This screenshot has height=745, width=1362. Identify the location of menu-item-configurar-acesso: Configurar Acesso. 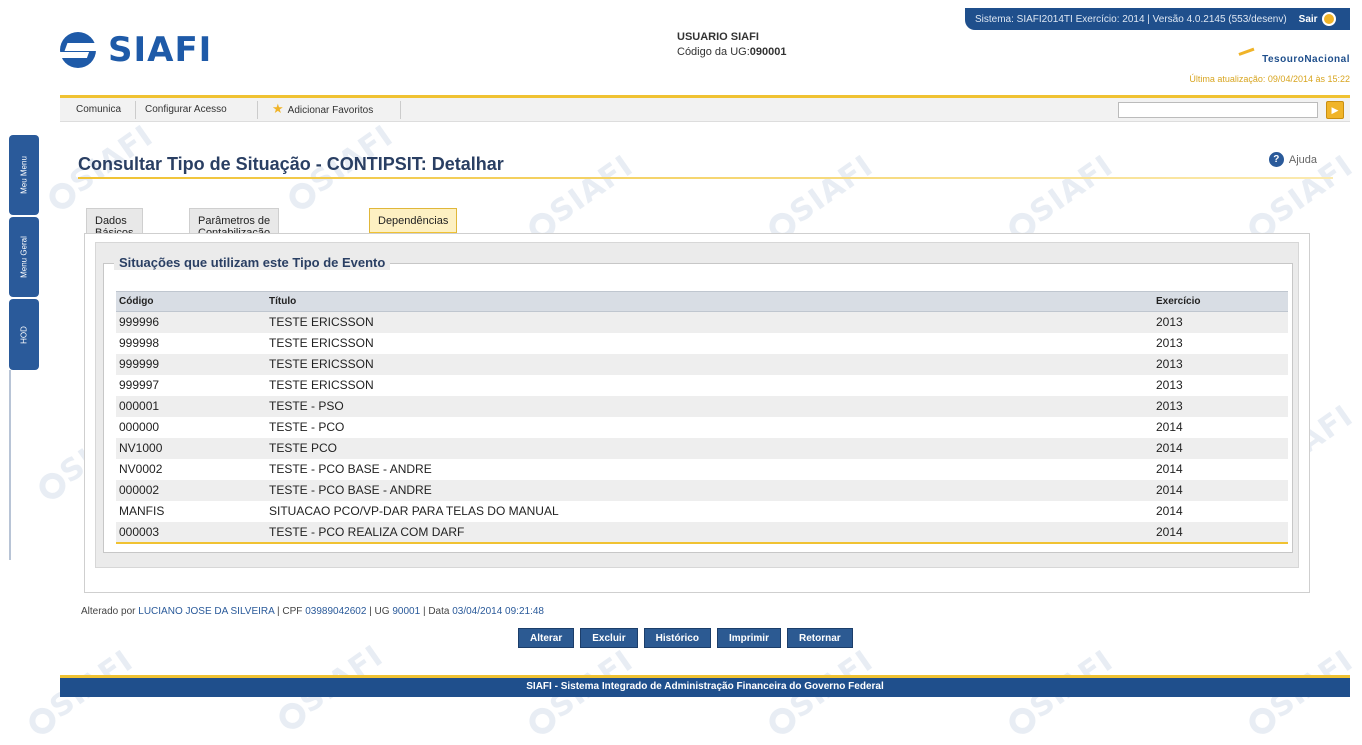
(186, 109).